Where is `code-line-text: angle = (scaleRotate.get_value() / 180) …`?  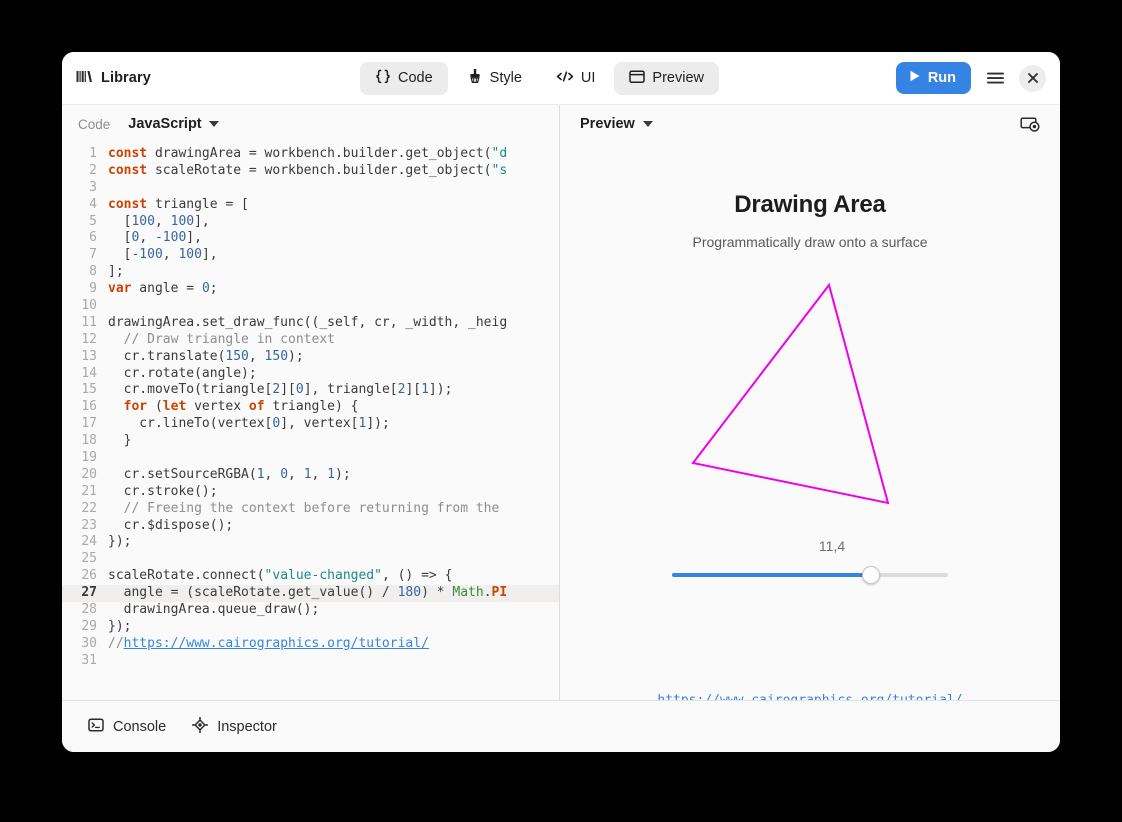
code-line-text: angle = (scaleRotate.get_value() / 180) … is located at coordinates (308, 593).